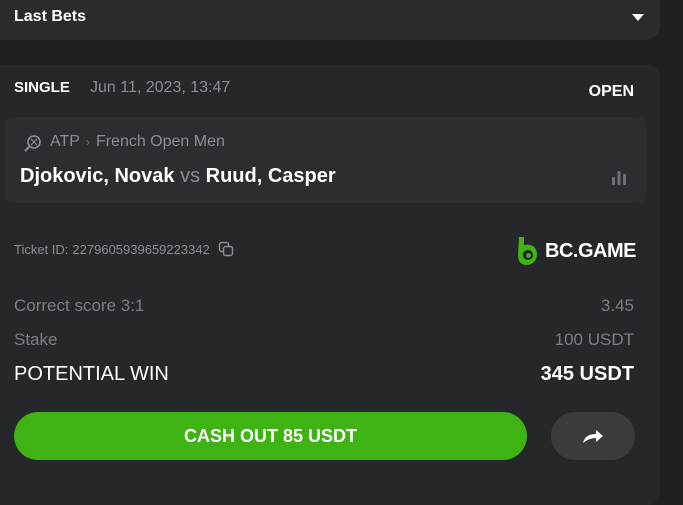 This screenshot has width=683, height=505. Describe the element at coordinates (41, 249) in the screenshot. I see `ticket-label: Ticket ID:` at that location.